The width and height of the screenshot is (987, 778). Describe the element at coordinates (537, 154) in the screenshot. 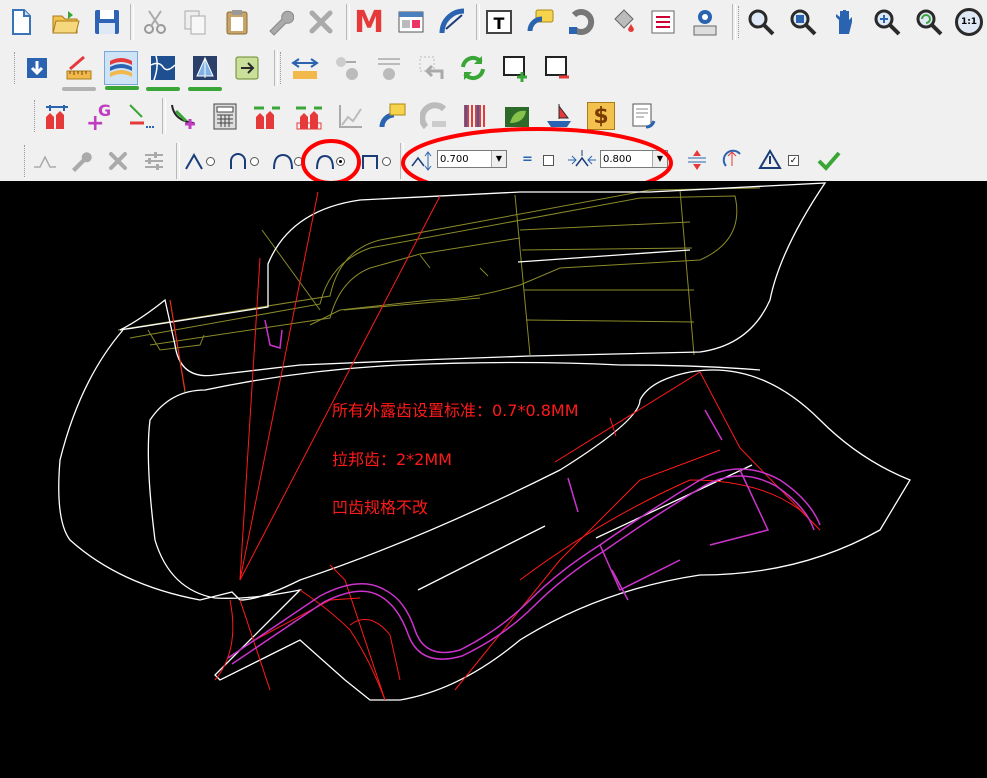

I see `params-highlight` at that location.